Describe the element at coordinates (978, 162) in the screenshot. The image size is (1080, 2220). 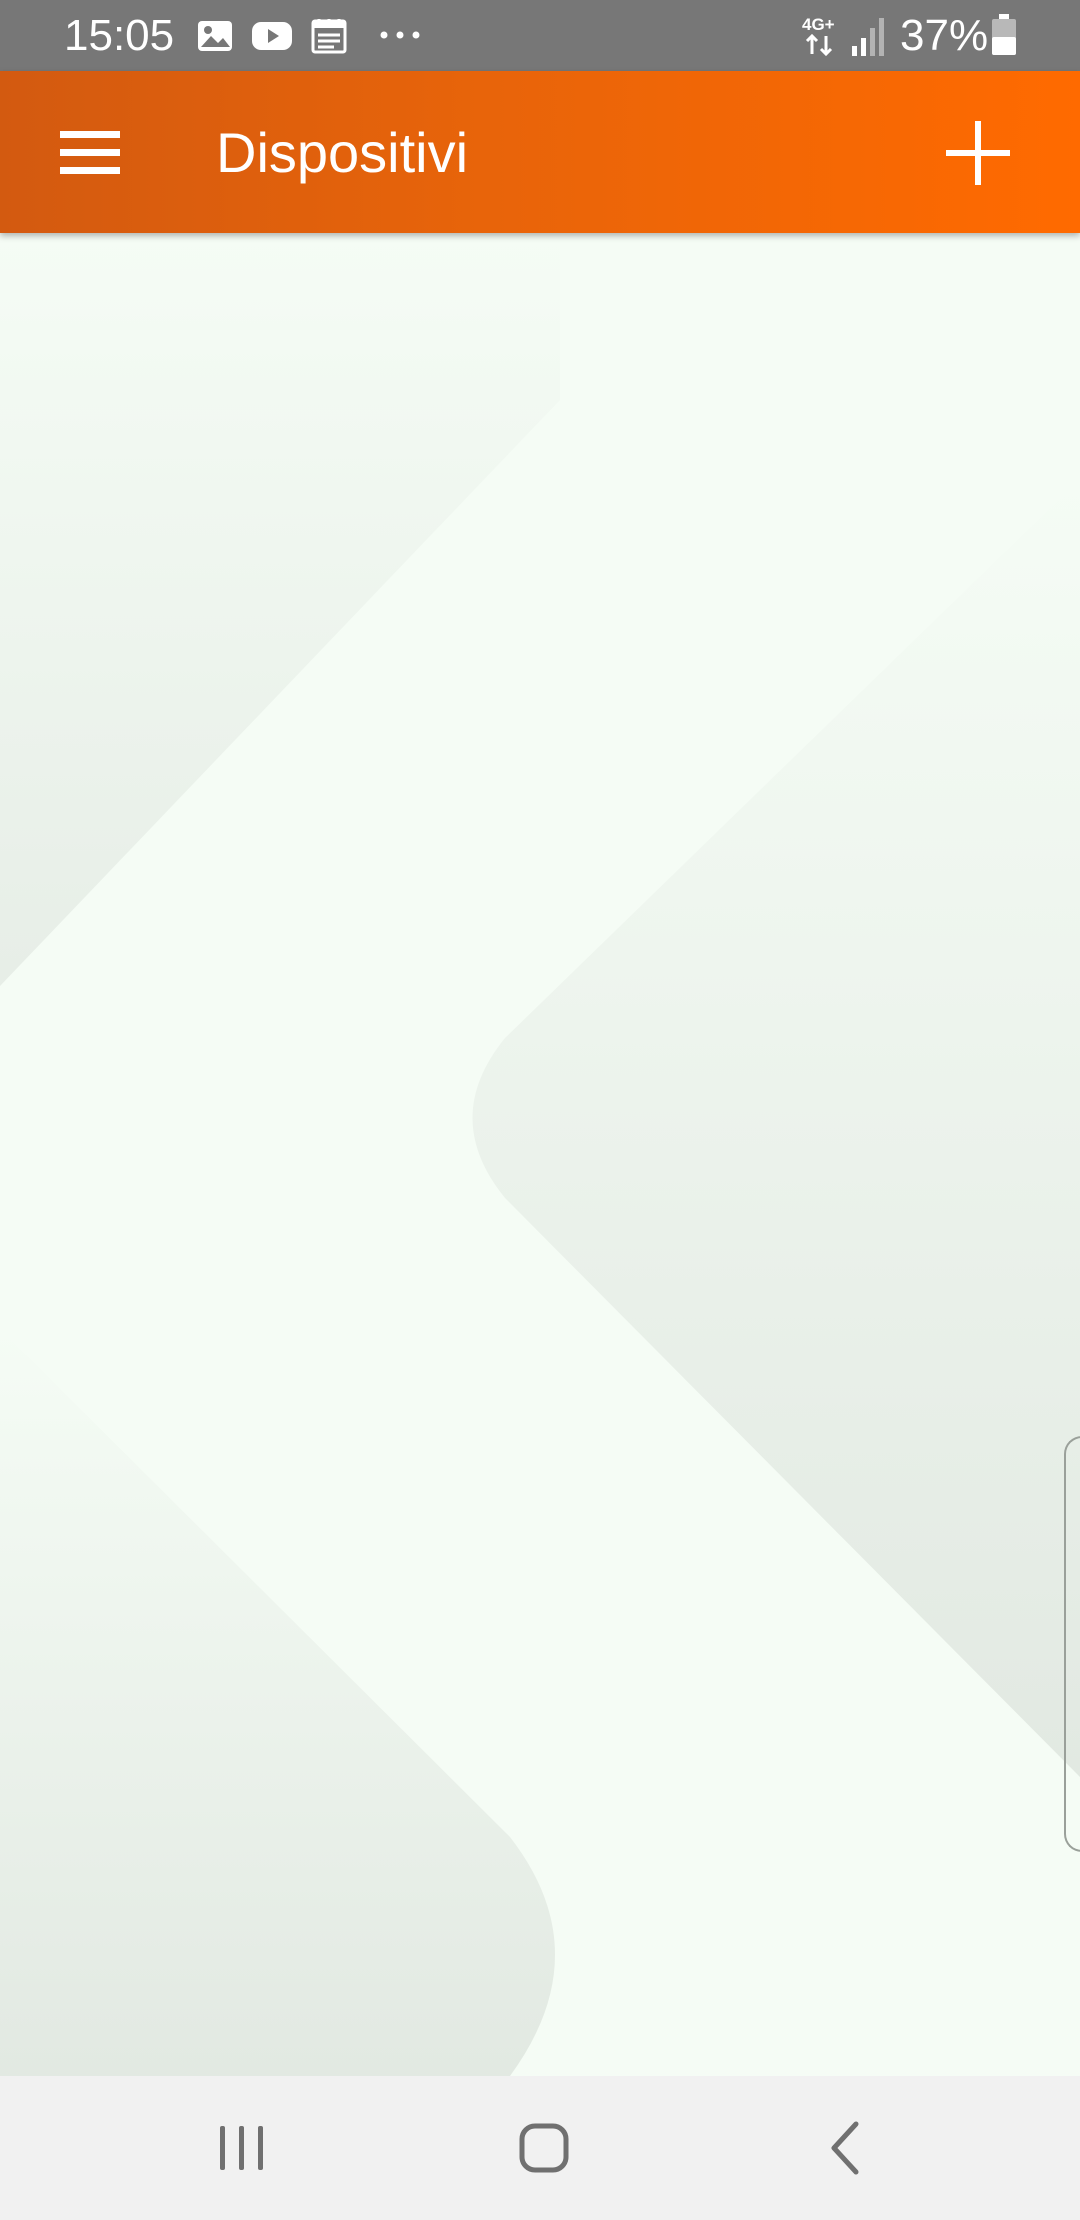
I see `plus-icon` at that location.